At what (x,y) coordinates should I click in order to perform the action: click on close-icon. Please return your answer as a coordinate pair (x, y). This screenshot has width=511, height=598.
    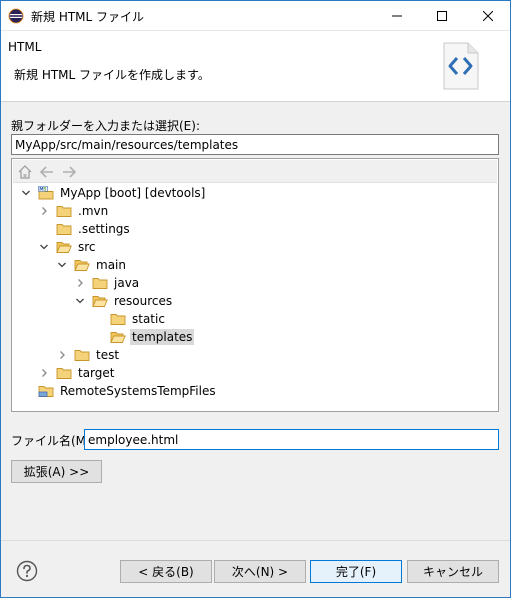
    Looking at the image, I should click on (488, 15).